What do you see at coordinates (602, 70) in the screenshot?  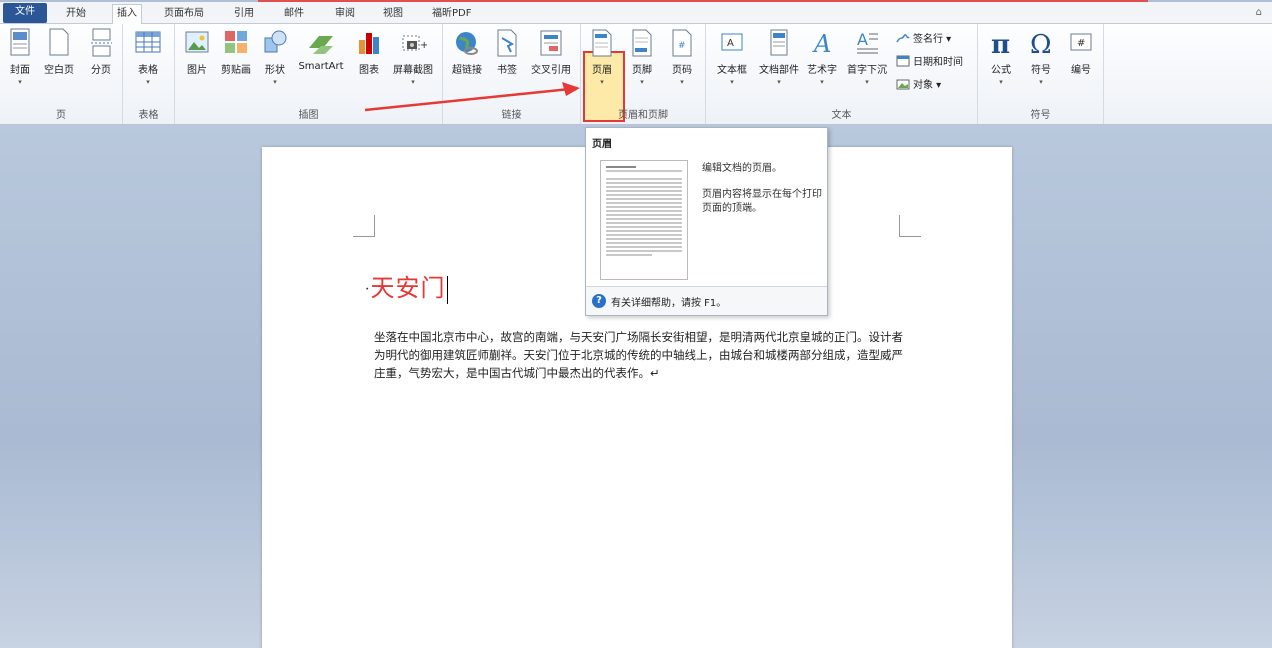 I see `header-label: 页眉` at bounding box center [602, 70].